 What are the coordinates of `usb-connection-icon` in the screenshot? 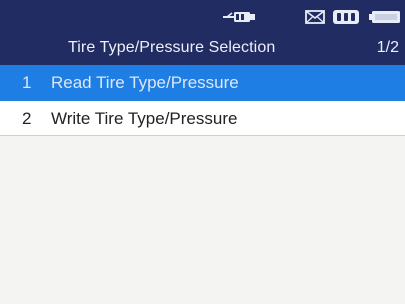 It's located at (239, 17).